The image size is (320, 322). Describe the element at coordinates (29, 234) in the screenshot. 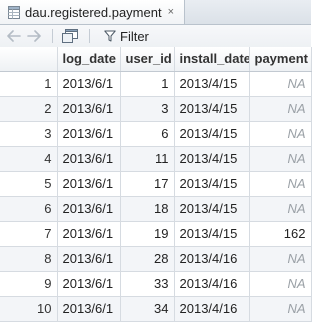

I see `row-number: 7` at that location.